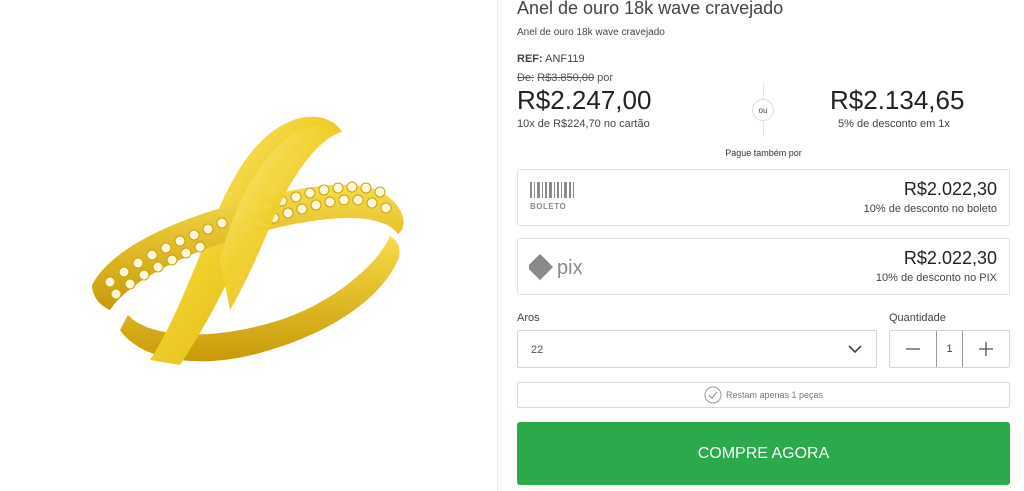 The width and height of the screenshot is (1024, 491). I want to click on quantity-increase-button, so click(985, 349).